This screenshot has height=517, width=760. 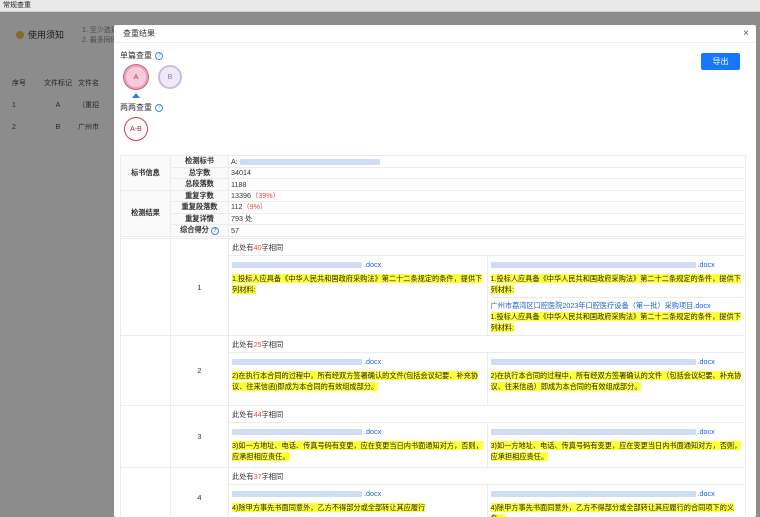 I want to click on score-key: 综合得分, so click(x=194, y=230).